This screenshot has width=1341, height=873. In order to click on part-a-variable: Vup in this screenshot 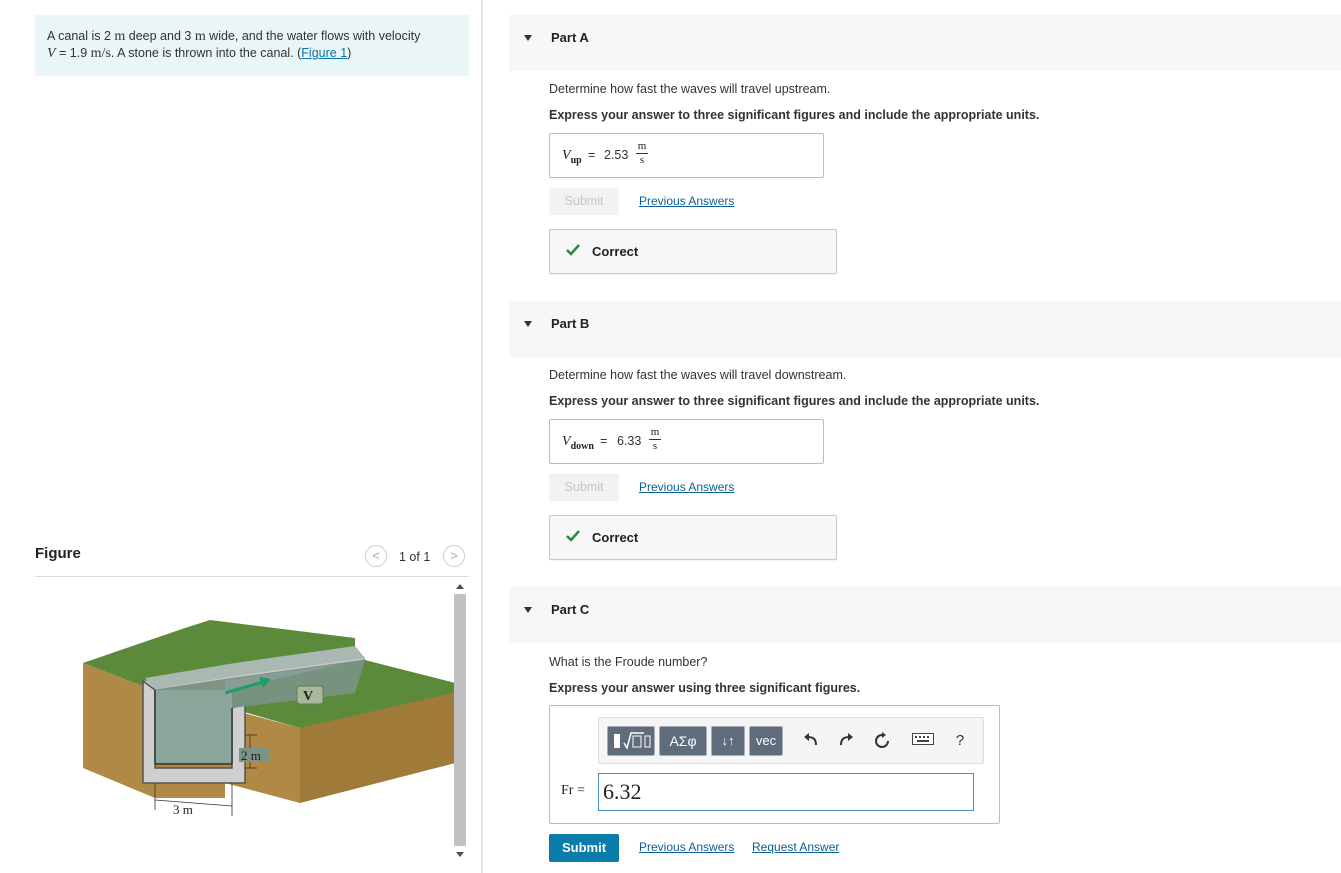, I will do `click(572, 157)`.